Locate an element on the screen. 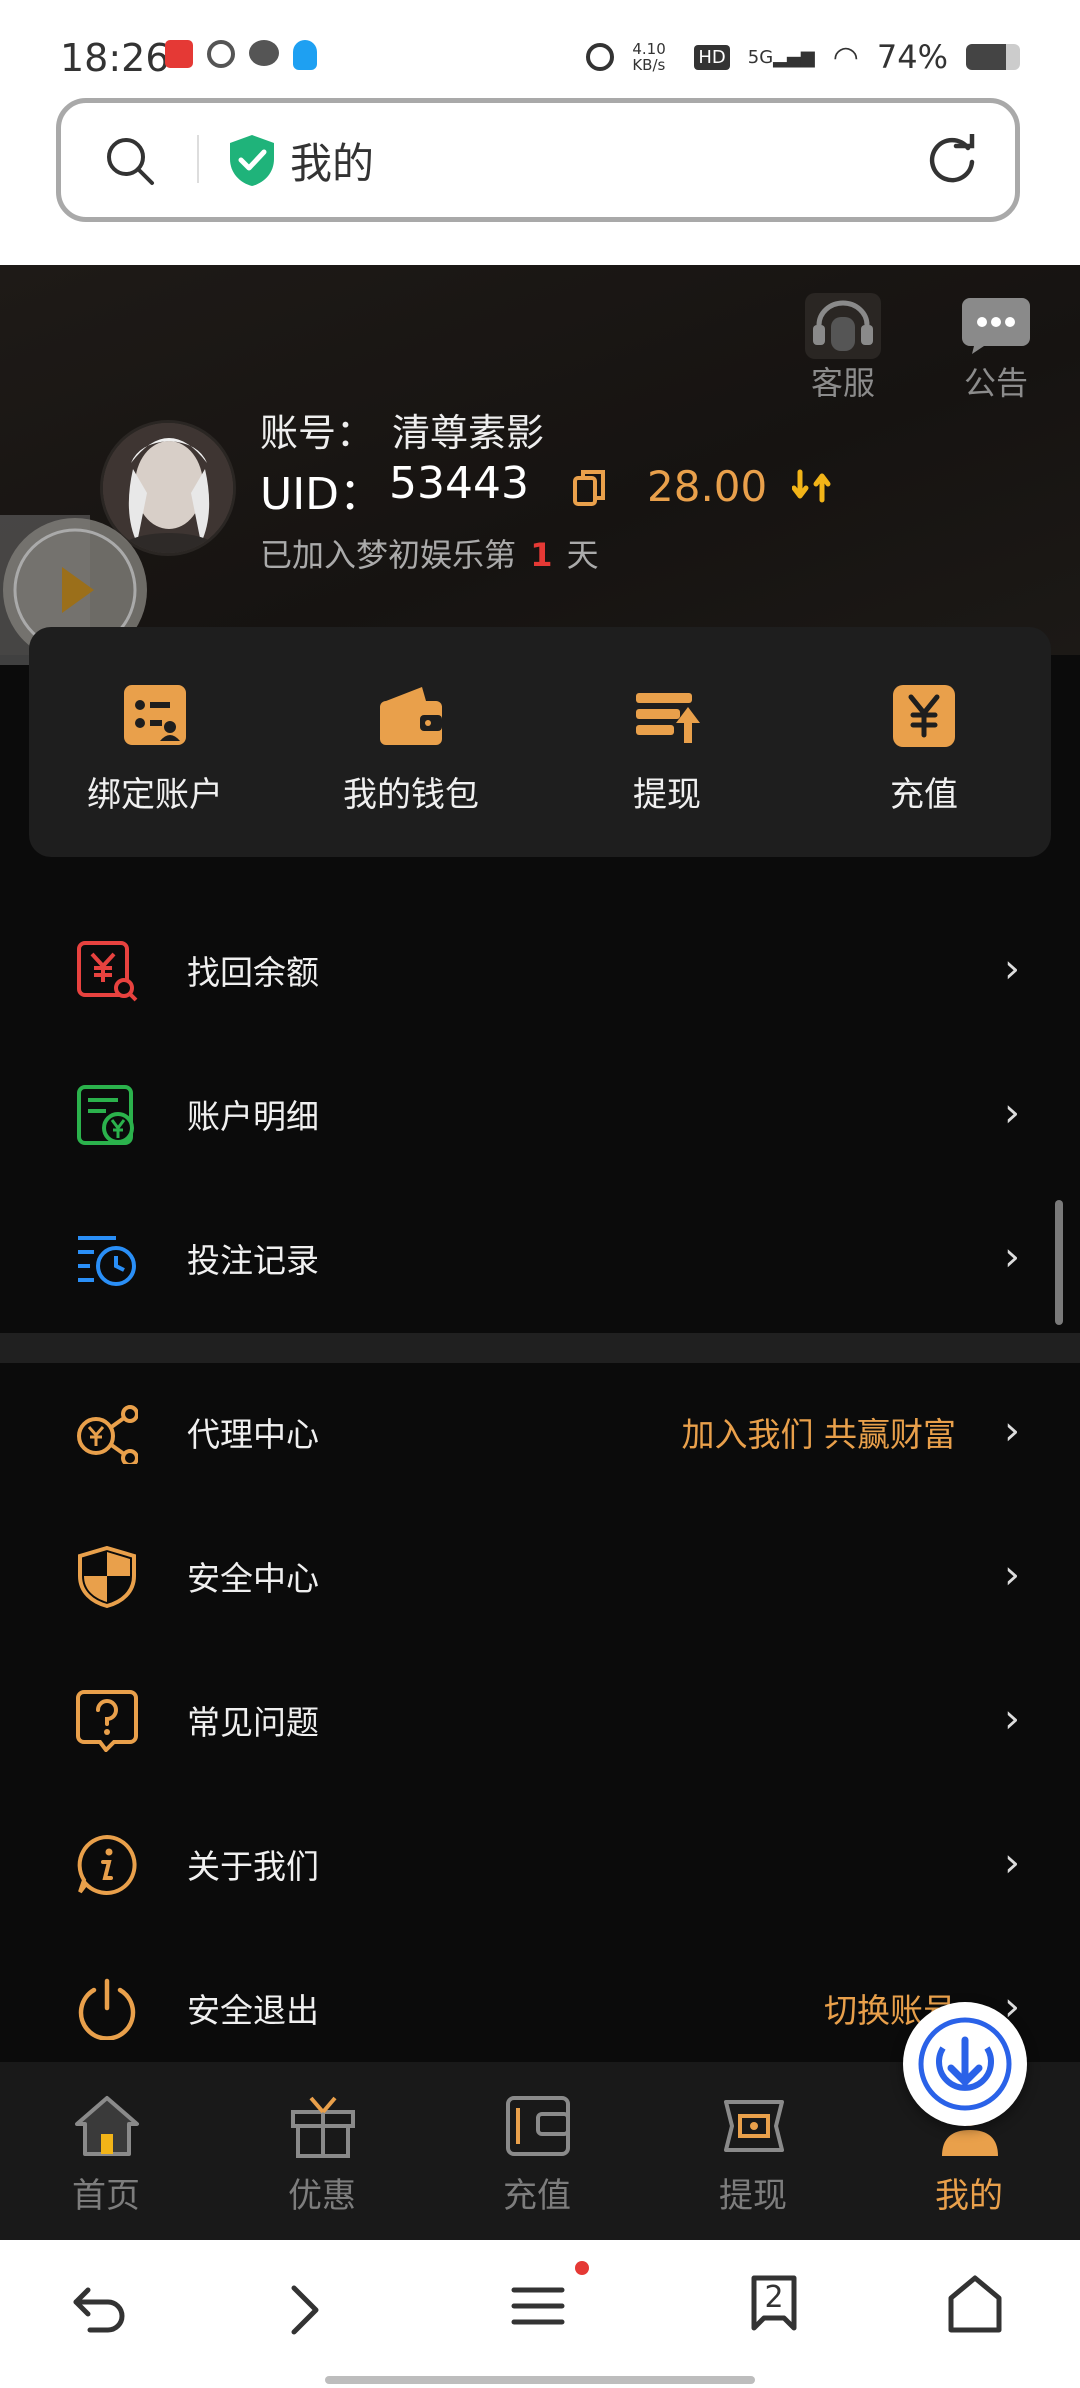 The image size is (1080, 2388). gift-icon is located at coordinates (323, 2127).